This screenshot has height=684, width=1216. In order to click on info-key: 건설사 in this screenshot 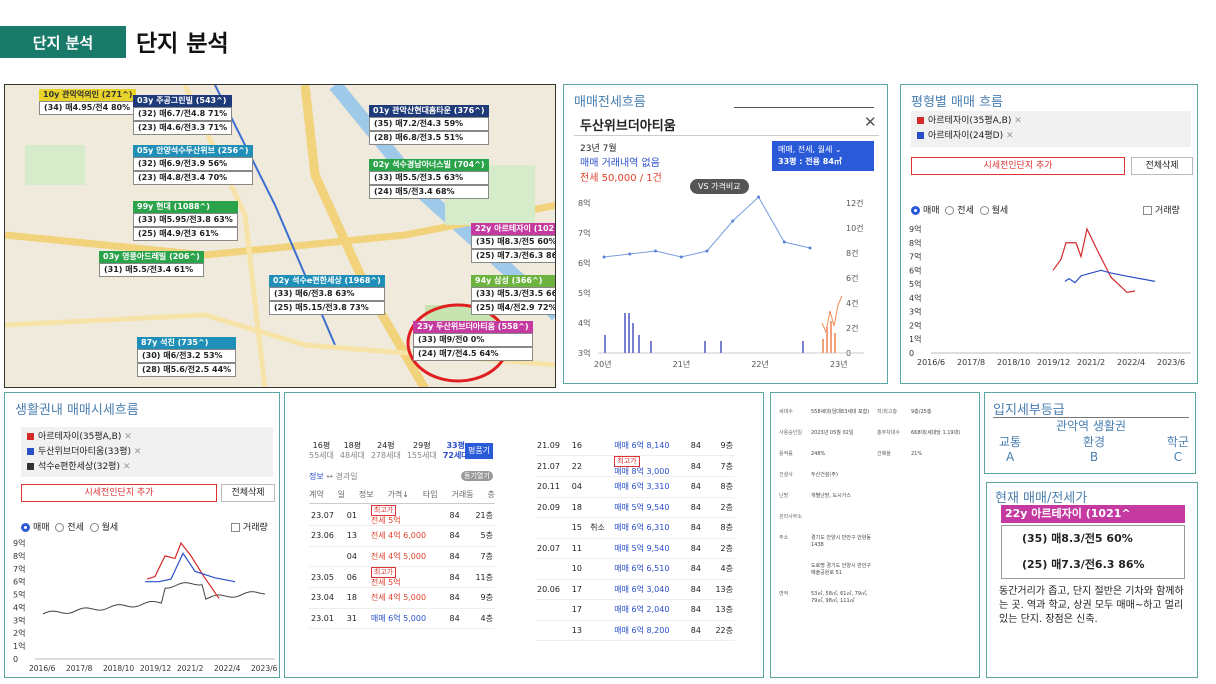, I will do `click(786, 475)`.